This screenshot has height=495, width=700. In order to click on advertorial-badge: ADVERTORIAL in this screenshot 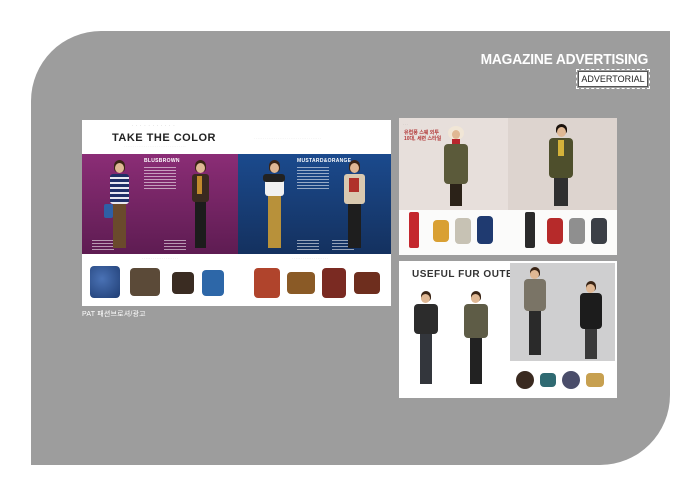, I will do `click(613, 79)`.